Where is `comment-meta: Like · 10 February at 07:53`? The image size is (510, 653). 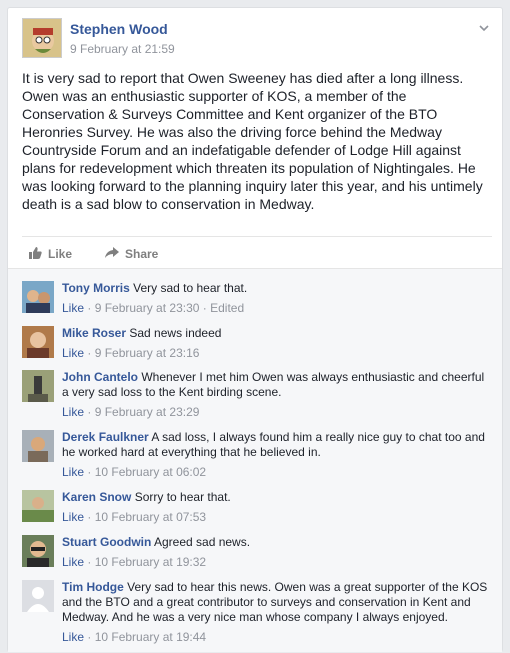
comment-meta: Like · 10 February at 07:53 is located at coordinates (134, 517).